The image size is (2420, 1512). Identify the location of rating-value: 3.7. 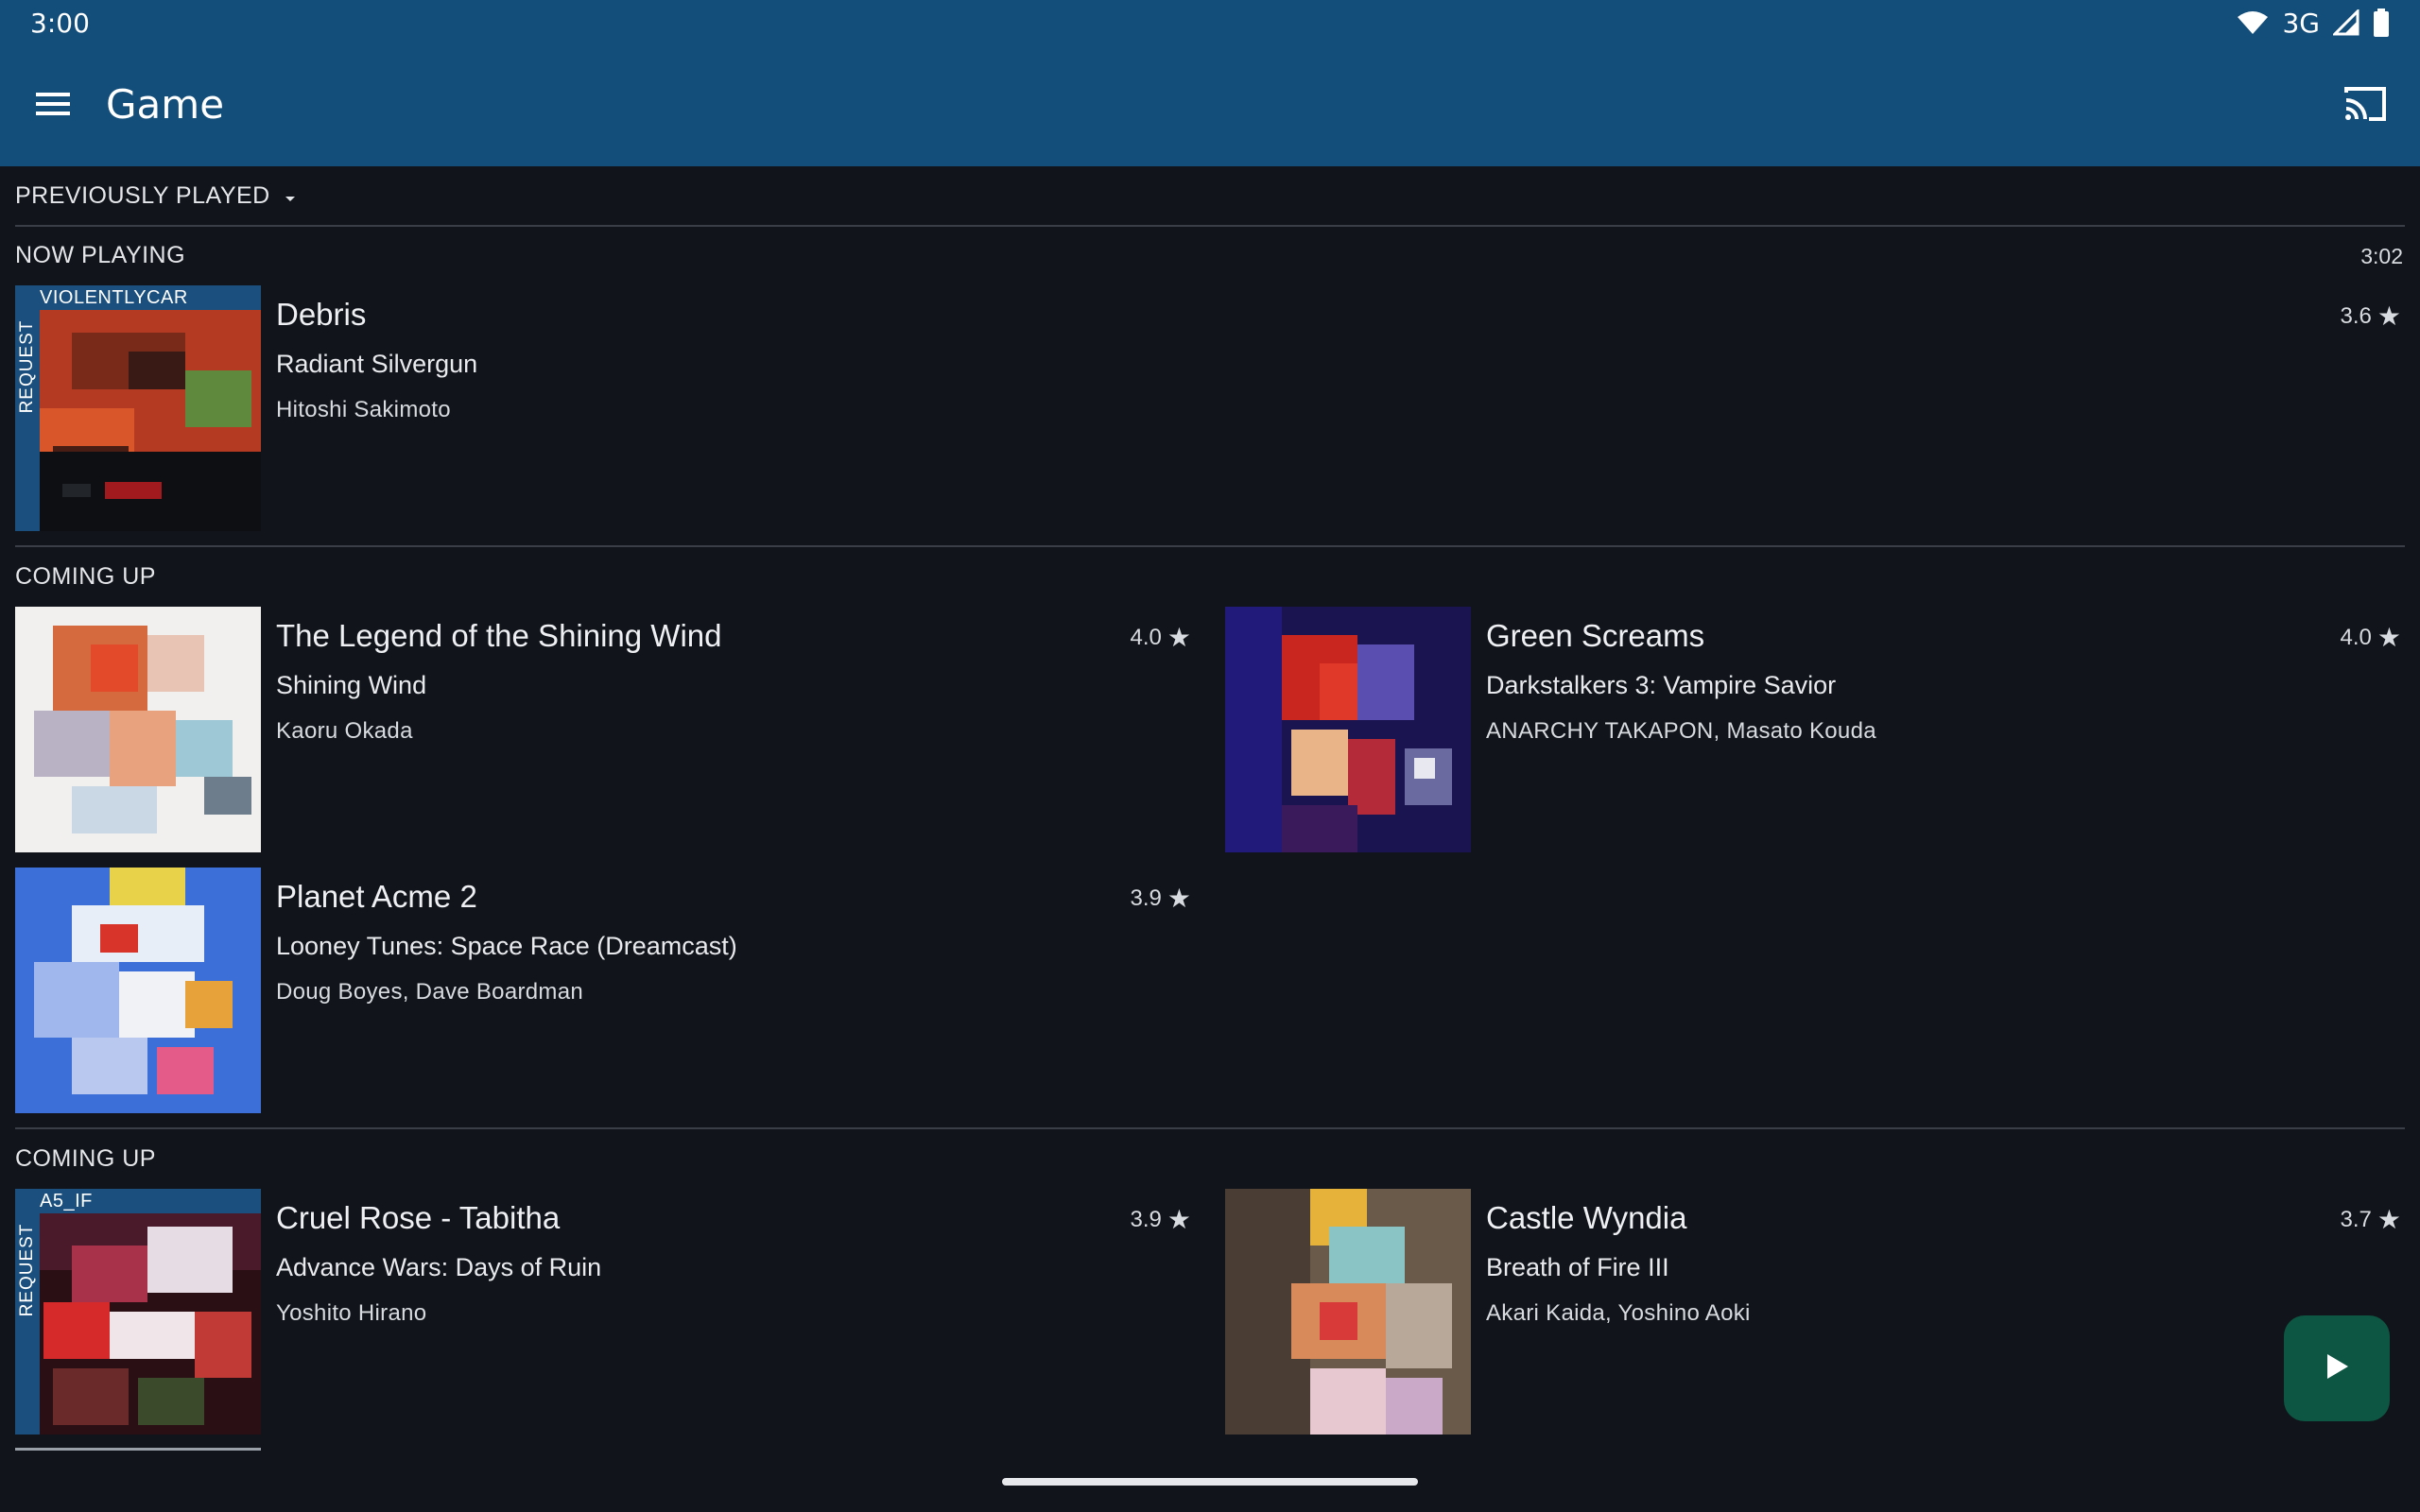
(2356, 1219).